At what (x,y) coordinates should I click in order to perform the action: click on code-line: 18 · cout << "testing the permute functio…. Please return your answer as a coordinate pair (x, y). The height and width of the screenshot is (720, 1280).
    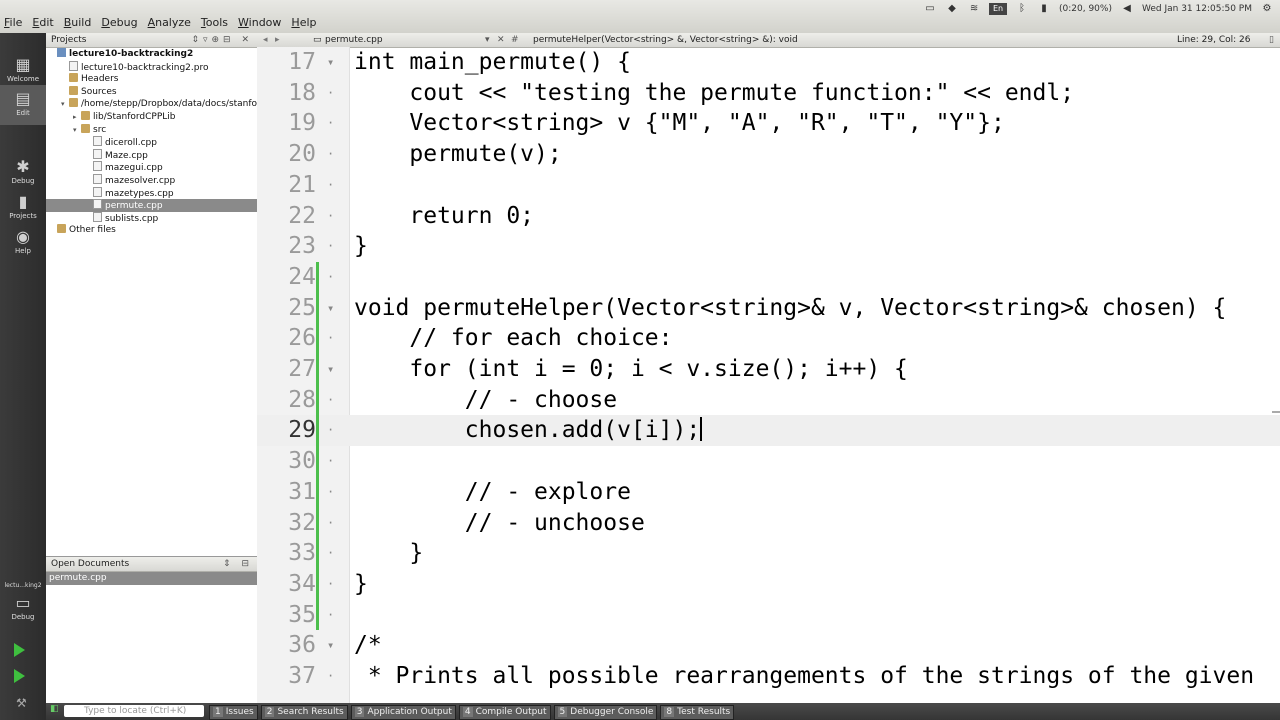
    Looking at the image, I should click on (768, 93).